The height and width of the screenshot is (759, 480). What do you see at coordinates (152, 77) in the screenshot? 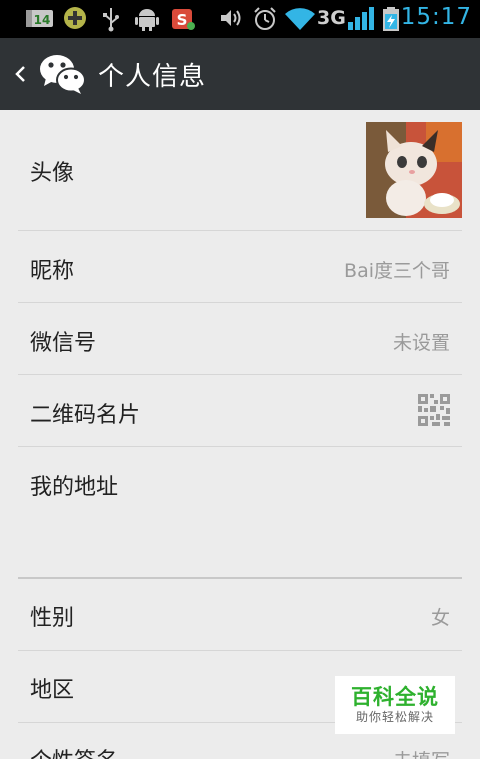
I see `page-title: 个人信息` at bounding box center [152, 77].